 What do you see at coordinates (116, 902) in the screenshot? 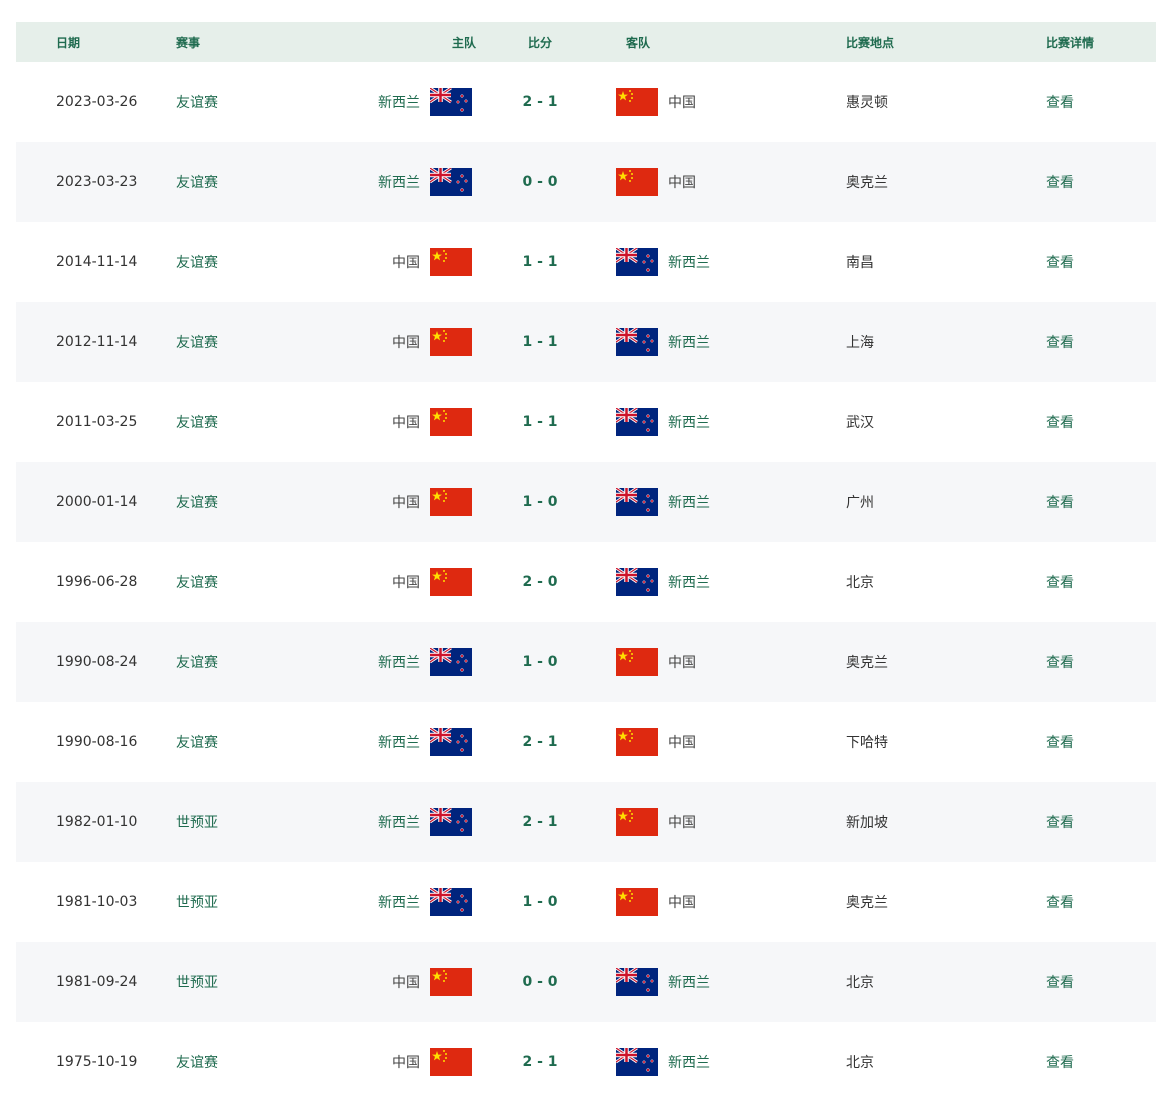
I see `match-date: 1981-10-03` at bounding box center [116, 902].